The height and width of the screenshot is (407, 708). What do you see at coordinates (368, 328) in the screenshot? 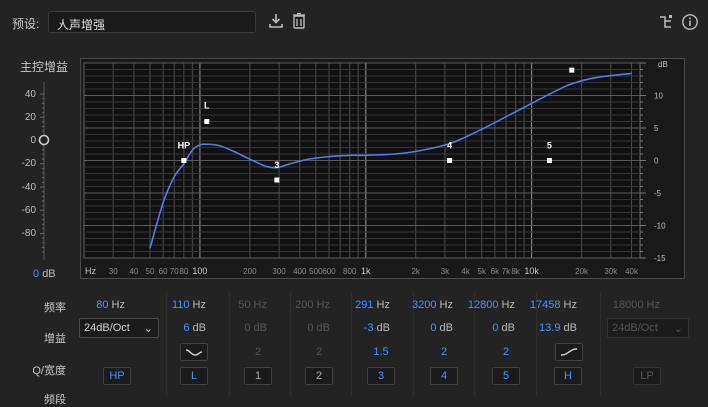
I see `band-4-gain-value: -3` at bounding box center [368, 328].